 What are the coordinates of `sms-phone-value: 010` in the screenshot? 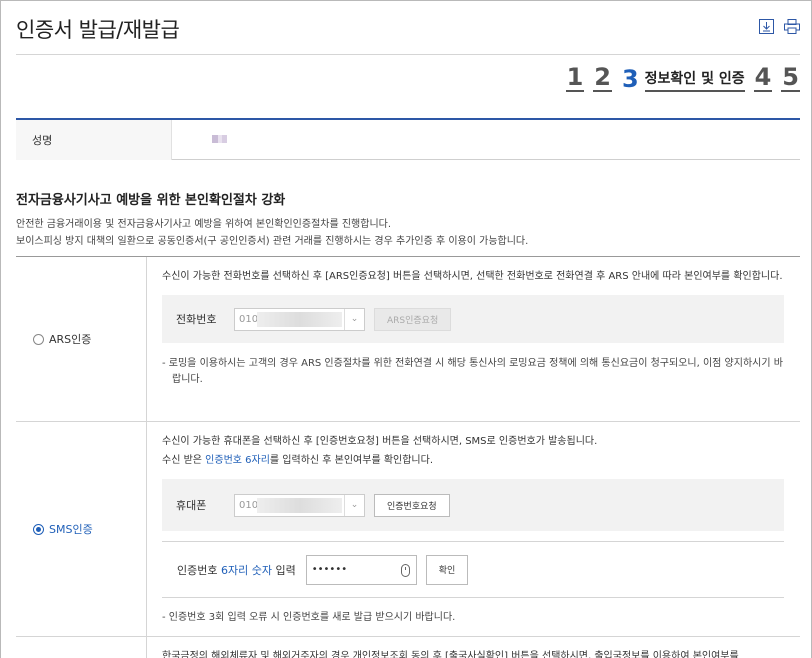 It's located at (249, 505).